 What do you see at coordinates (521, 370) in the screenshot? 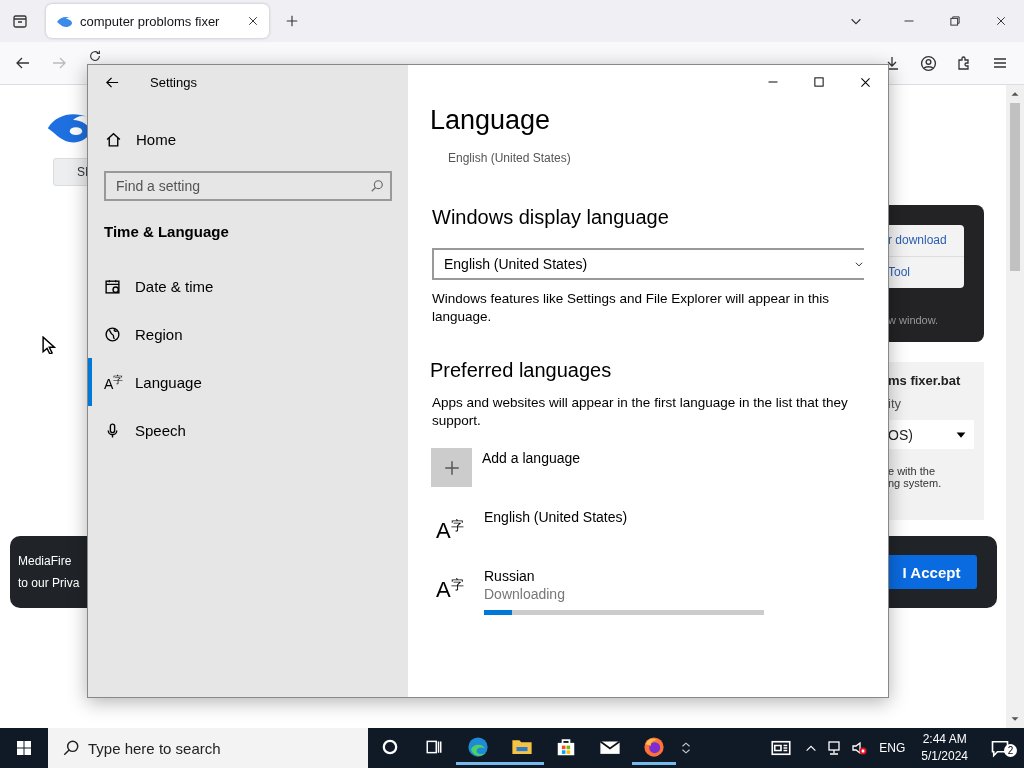
I see `section-heading: Preferred languages` at bounding box center [521, 370].